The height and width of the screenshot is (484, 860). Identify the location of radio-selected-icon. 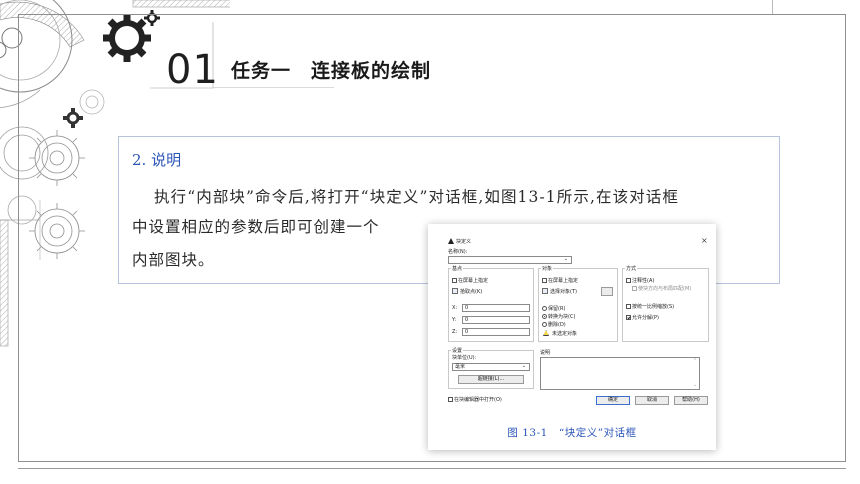
(544, 316).